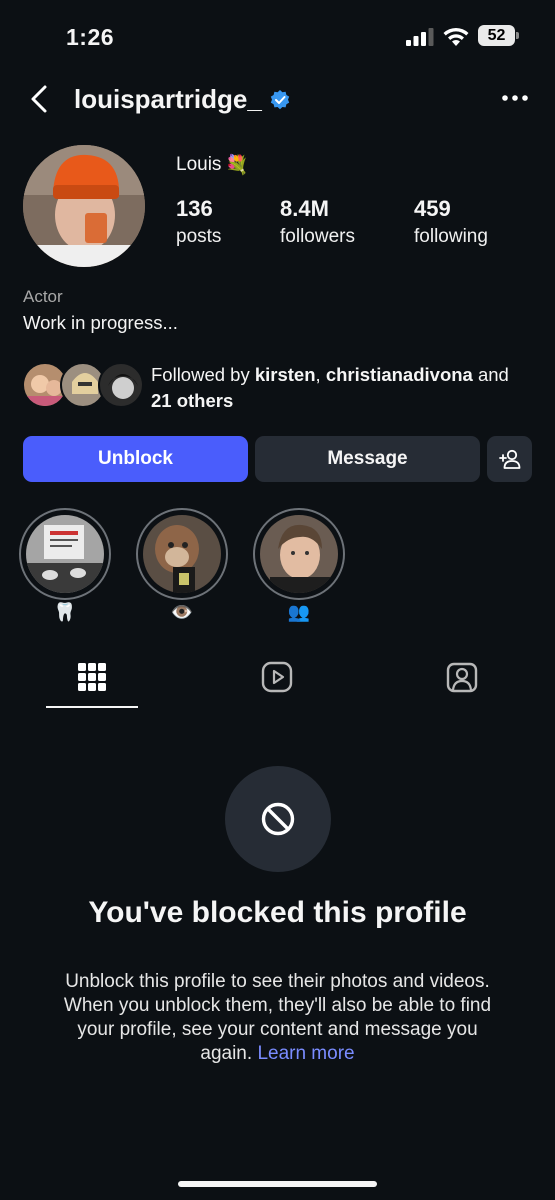  Describe the element at coordinates (198, 222) in the screenshot. I see `stat-posts: 136 posts` at that location.